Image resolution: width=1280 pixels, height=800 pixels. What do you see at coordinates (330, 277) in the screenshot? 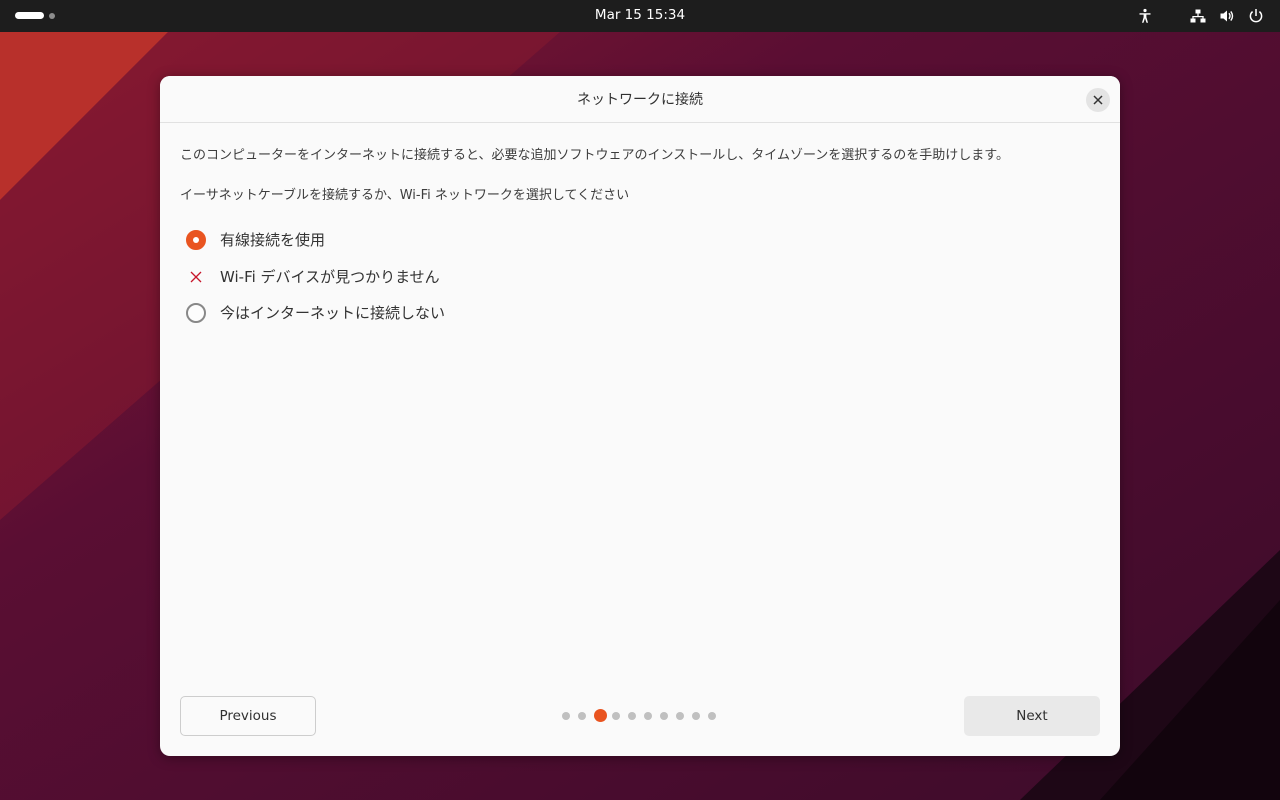
I see `option-wifi-label: Wi-Fi デバイスが見つかりません` at bounding box center [330, 277].